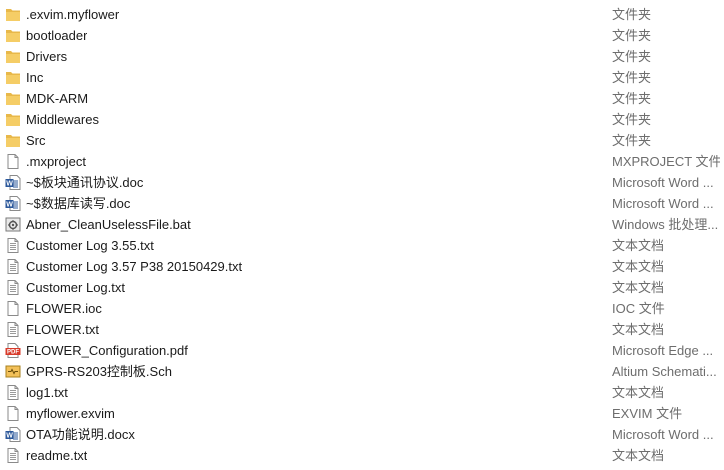  Describe the element at coordinates (362, 245) in the screenshot. I see `file-row: Customer Log 3.55.txt 文本文档` at that location.